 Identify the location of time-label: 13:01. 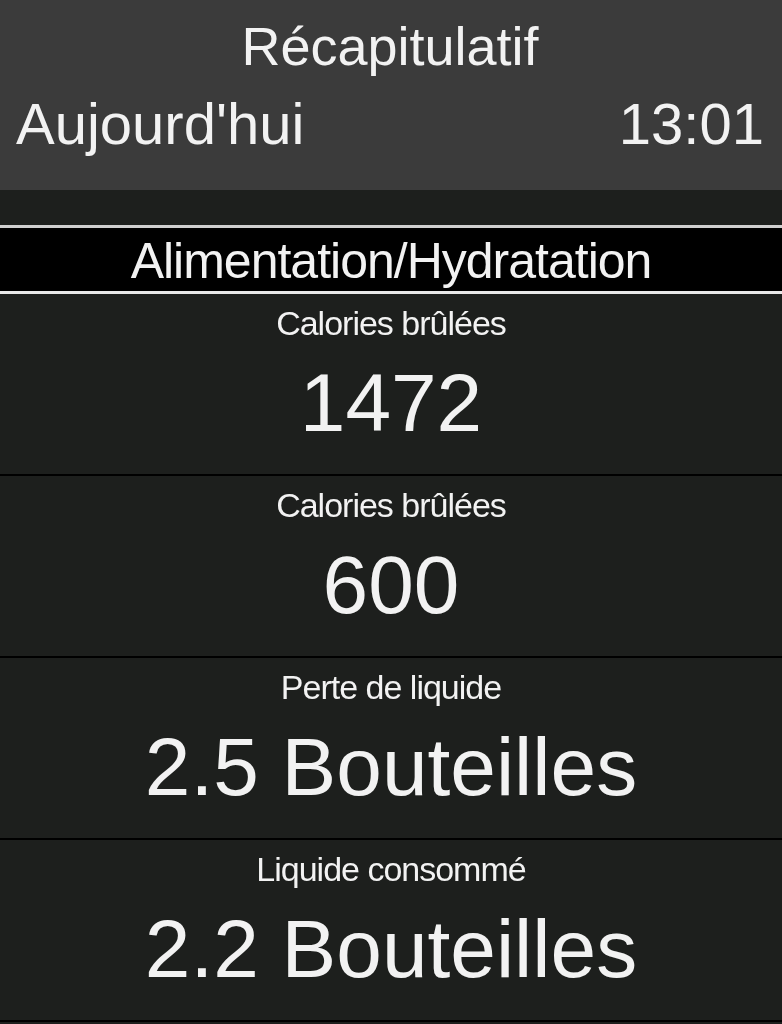
(691, 124).